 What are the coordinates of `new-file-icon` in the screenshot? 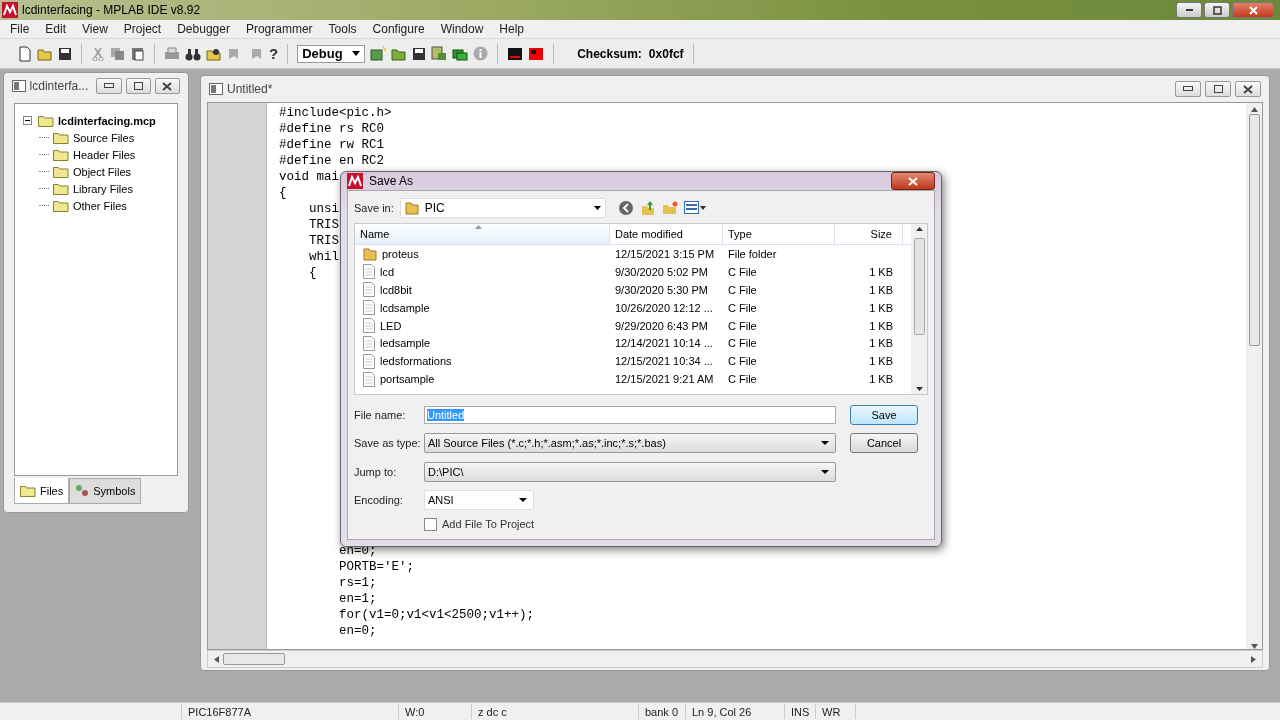 It's located at (25, 53).